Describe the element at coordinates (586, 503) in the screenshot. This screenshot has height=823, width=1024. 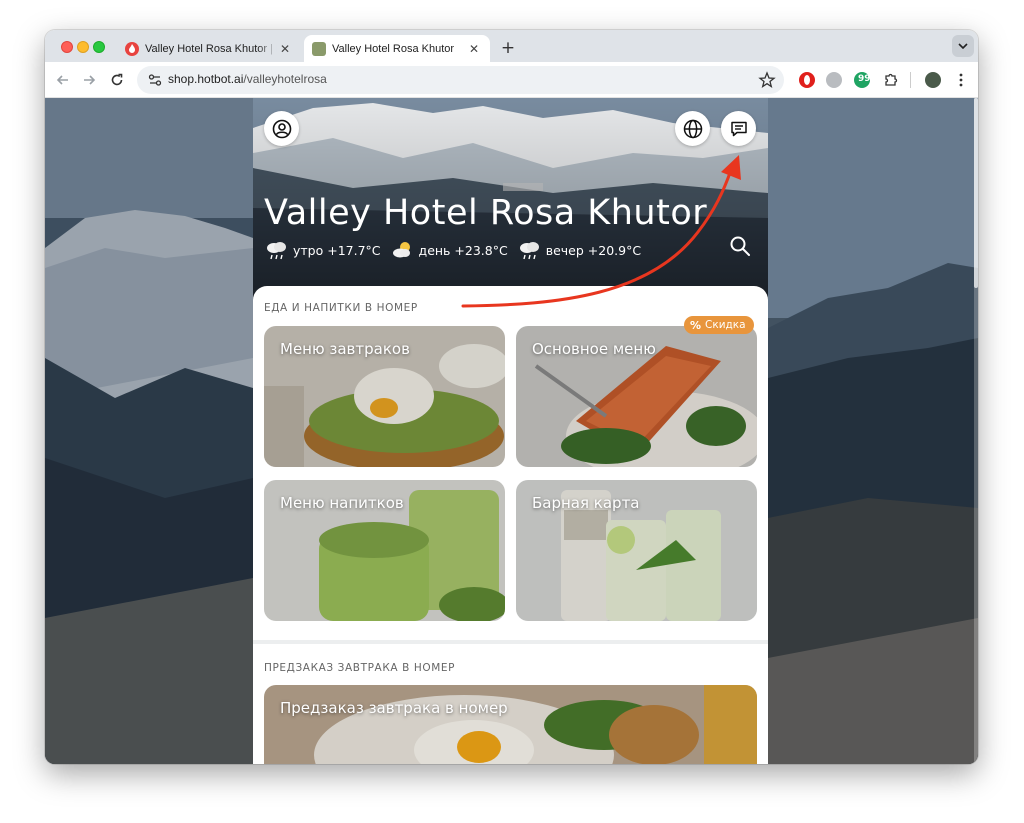
I see `card-label: Барная карта` at that location.